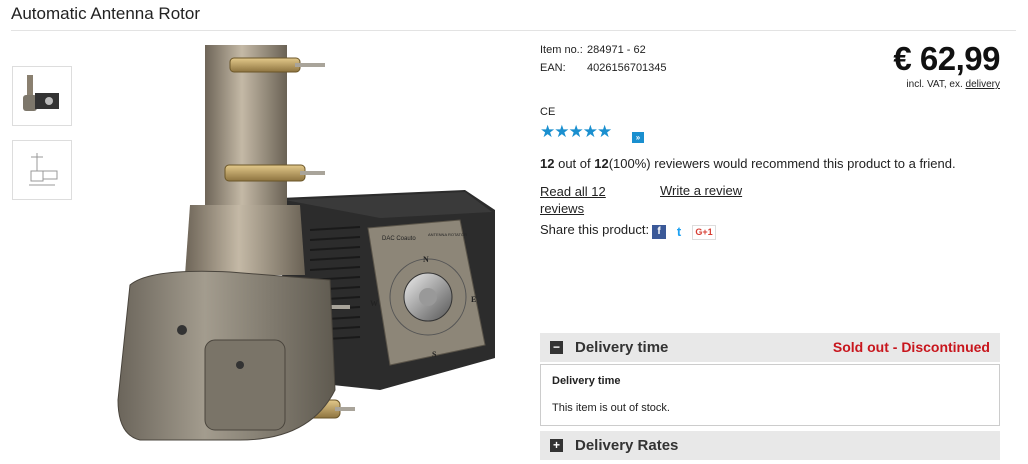 The width and height of the screenshot is (1028, 464). What do you see at coordinates (629, 163) in the screenshot?
I see `recommend-percent: (100%)` at bounding box center [629, 163].